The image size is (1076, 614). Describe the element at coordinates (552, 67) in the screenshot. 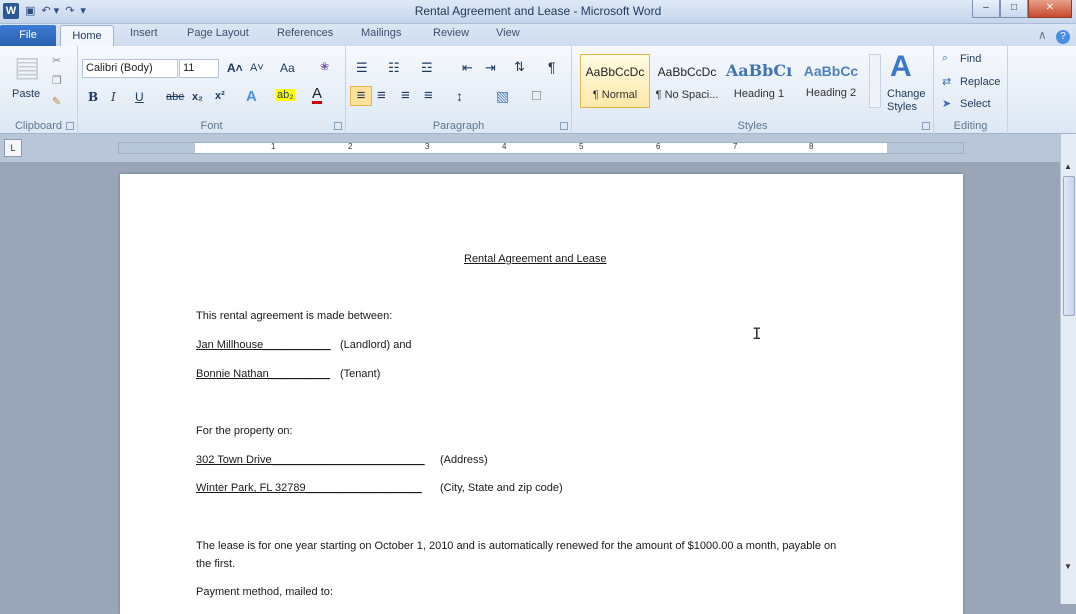

I see `show-formatting-marks-icon: ¶` at that location.